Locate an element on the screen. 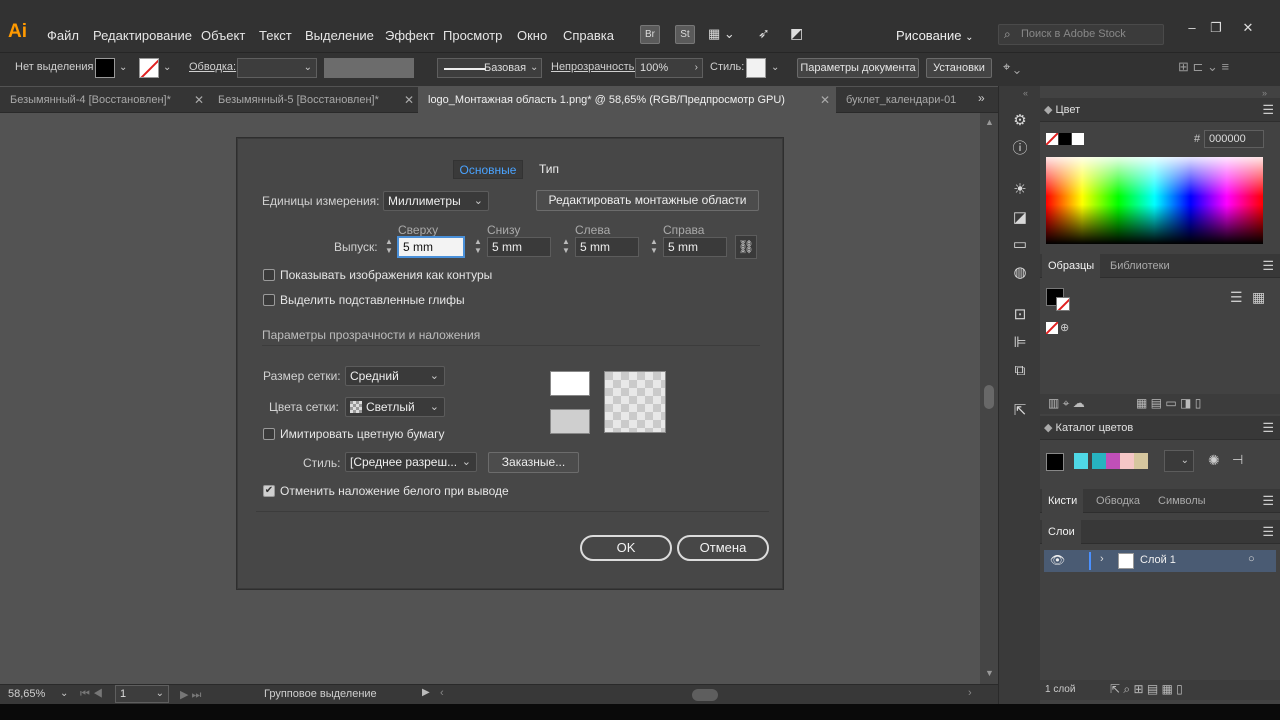 The width and height of the screenshot is (1280, 720). tab-layers: Слои is located at coordinates (1061, 532).